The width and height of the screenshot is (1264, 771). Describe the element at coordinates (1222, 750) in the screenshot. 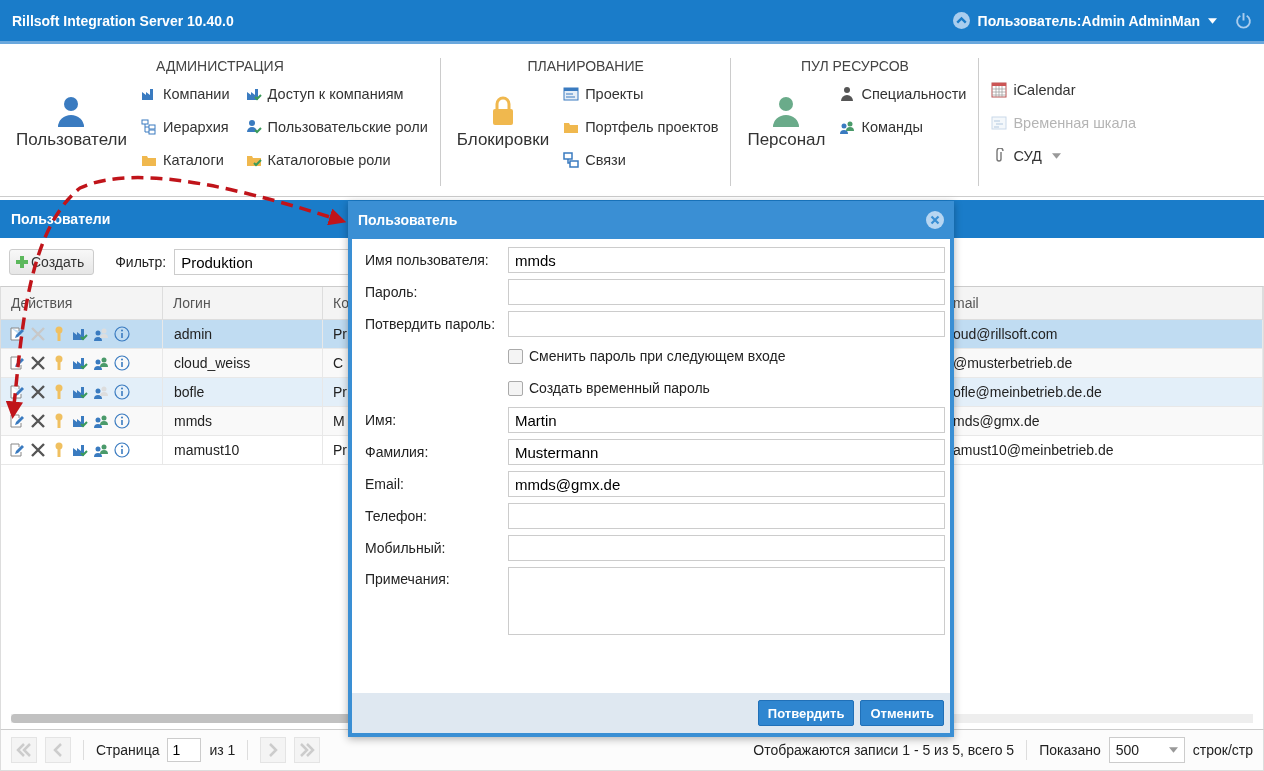

I see `per-page-label: строк/стр` at that location.